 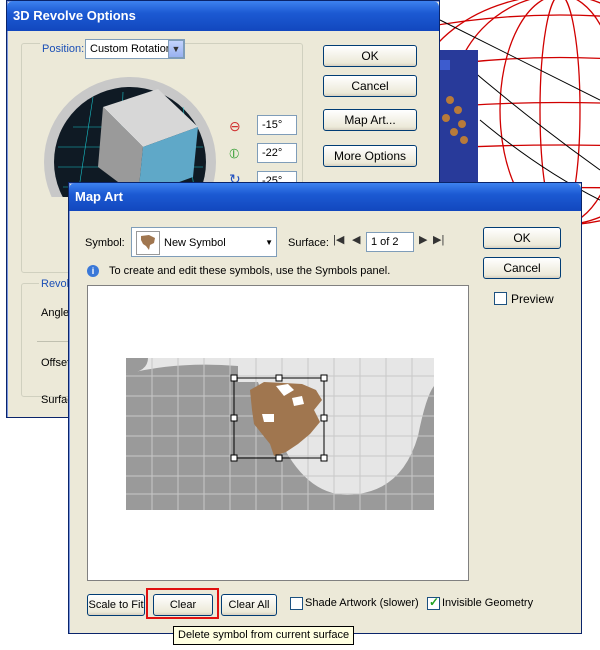 I want to click on checkmark-icon: ✓, so click(x=434, y=602).